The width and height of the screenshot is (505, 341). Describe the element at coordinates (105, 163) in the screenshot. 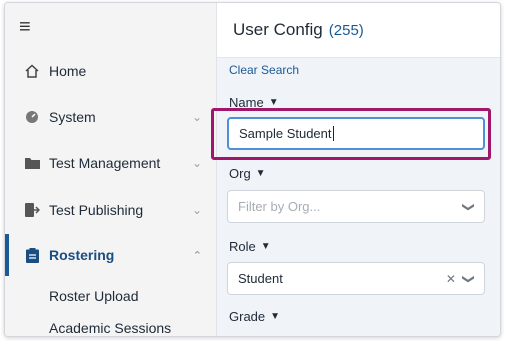

I see `sidebar-item-label: Test Management` at that location.